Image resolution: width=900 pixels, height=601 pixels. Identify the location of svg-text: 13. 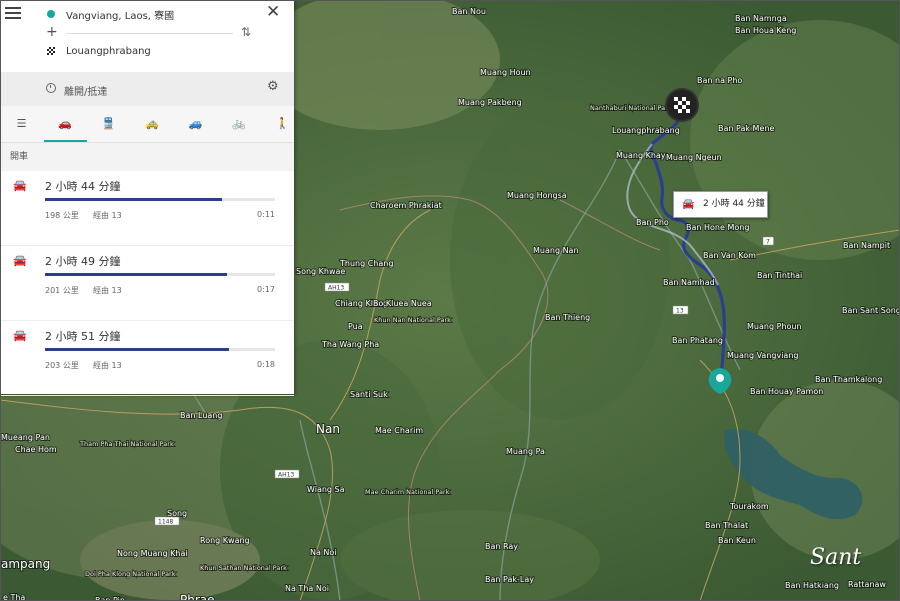
(680, 311).